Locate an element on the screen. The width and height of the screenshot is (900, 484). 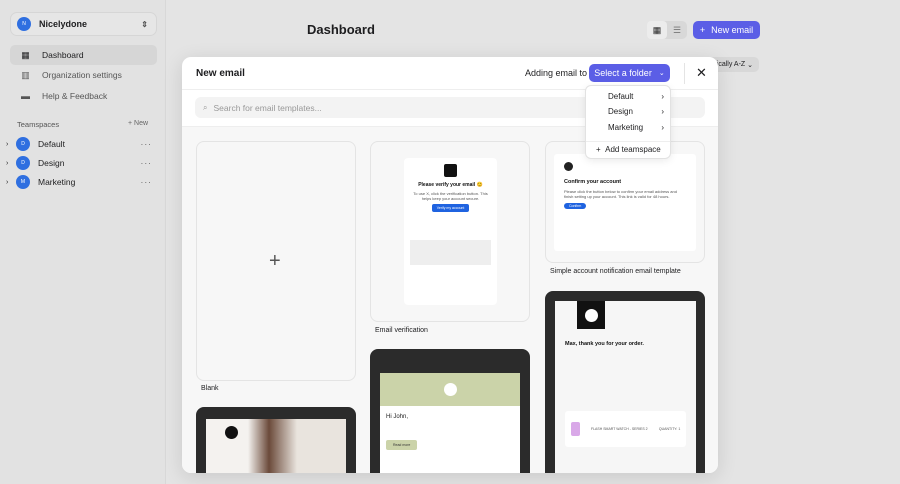
building-icon: ▥ is located at coordinates (25, 74).